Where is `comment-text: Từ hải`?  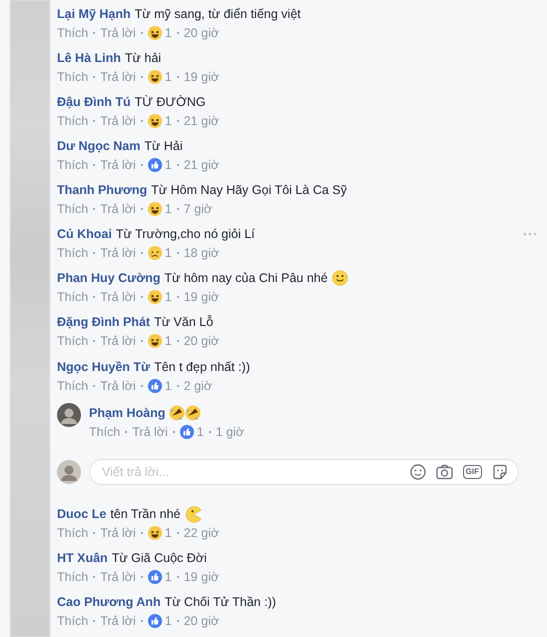
comment-text: Từ hải is located at coordinates (143, 57).